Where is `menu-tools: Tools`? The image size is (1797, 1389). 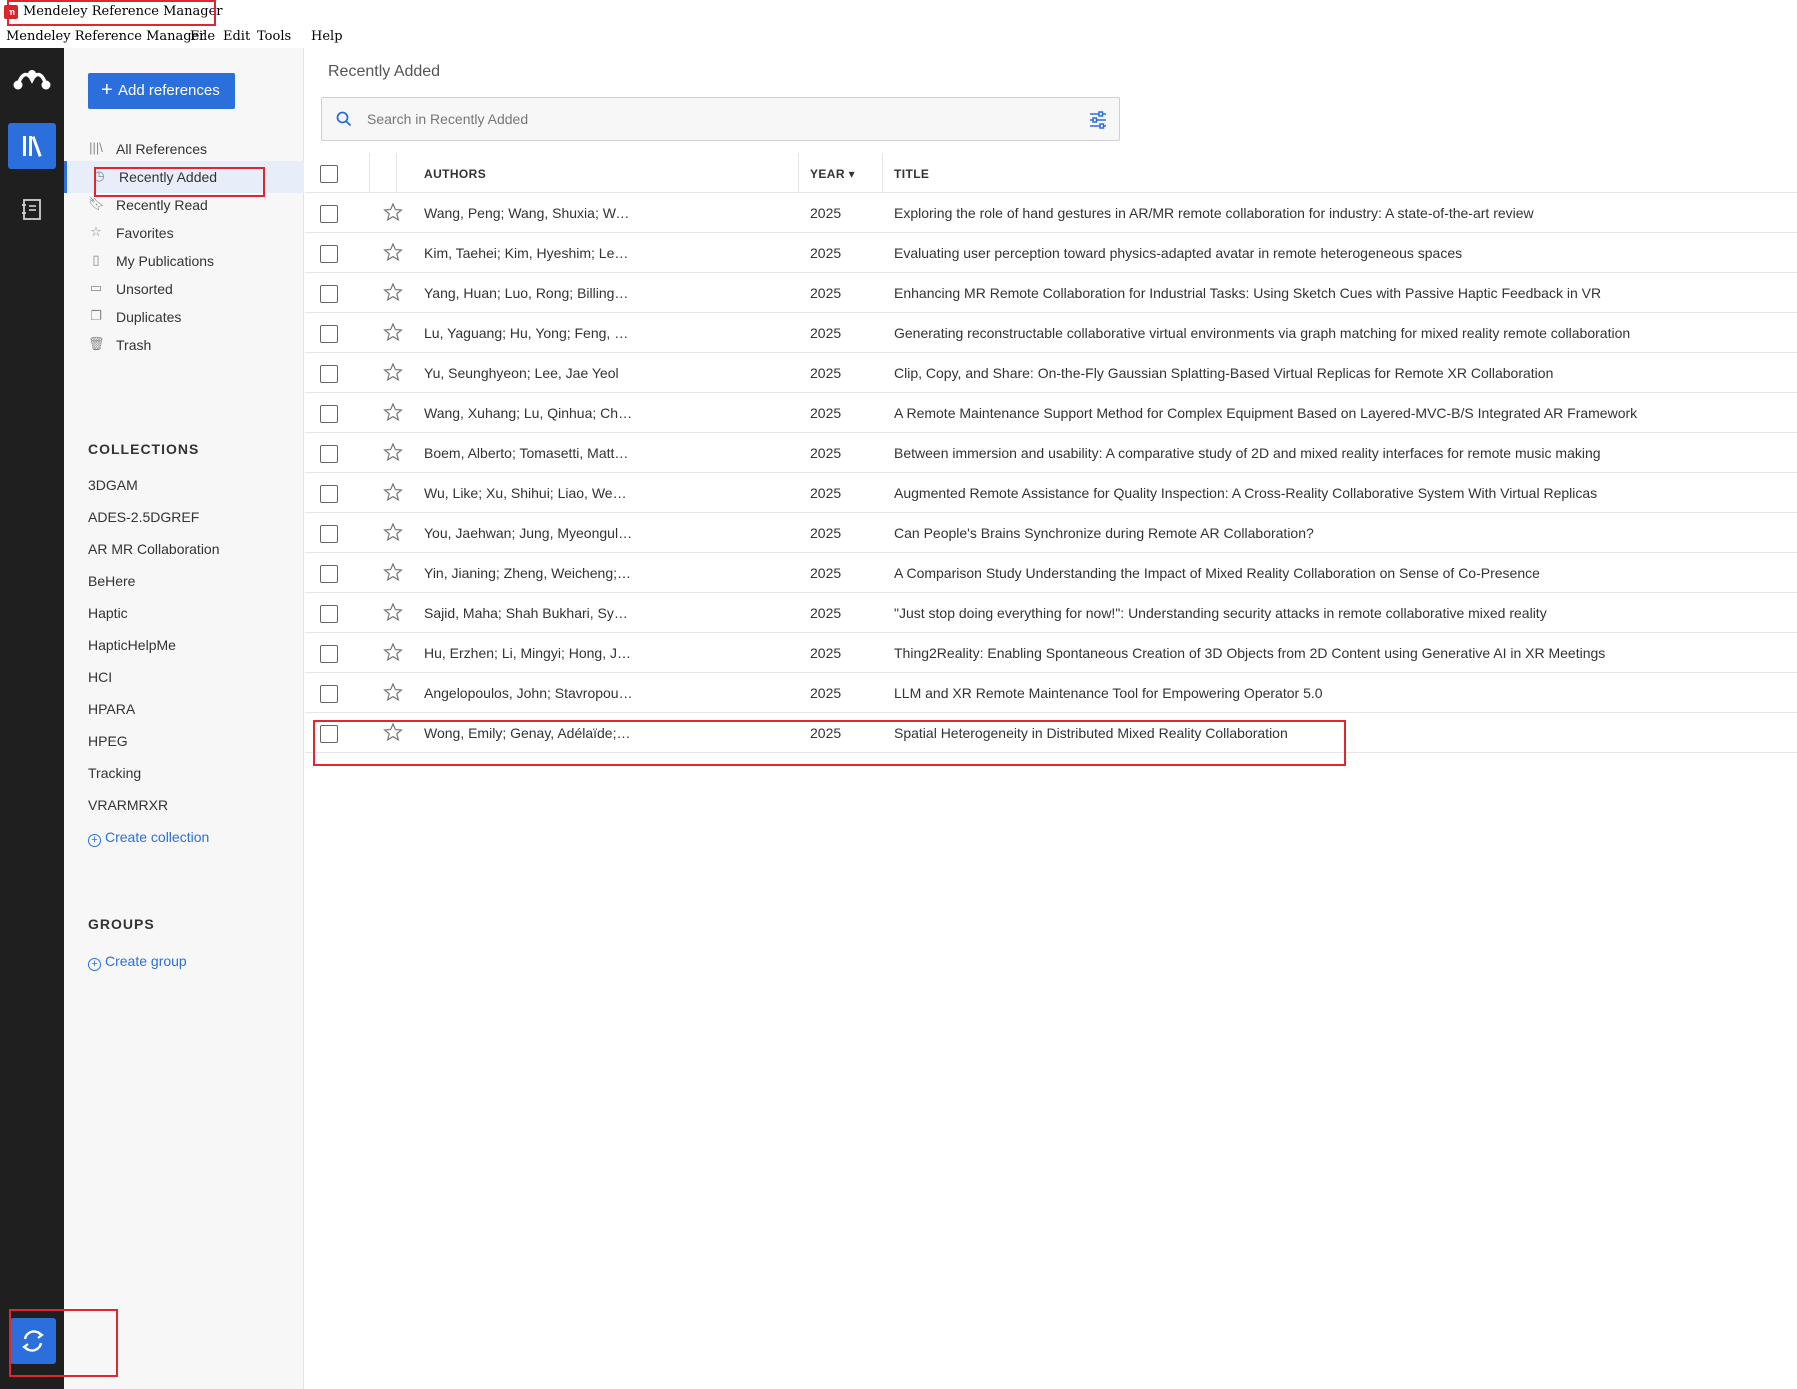 menu-tools: Tools is located at coordinates (274, 36).